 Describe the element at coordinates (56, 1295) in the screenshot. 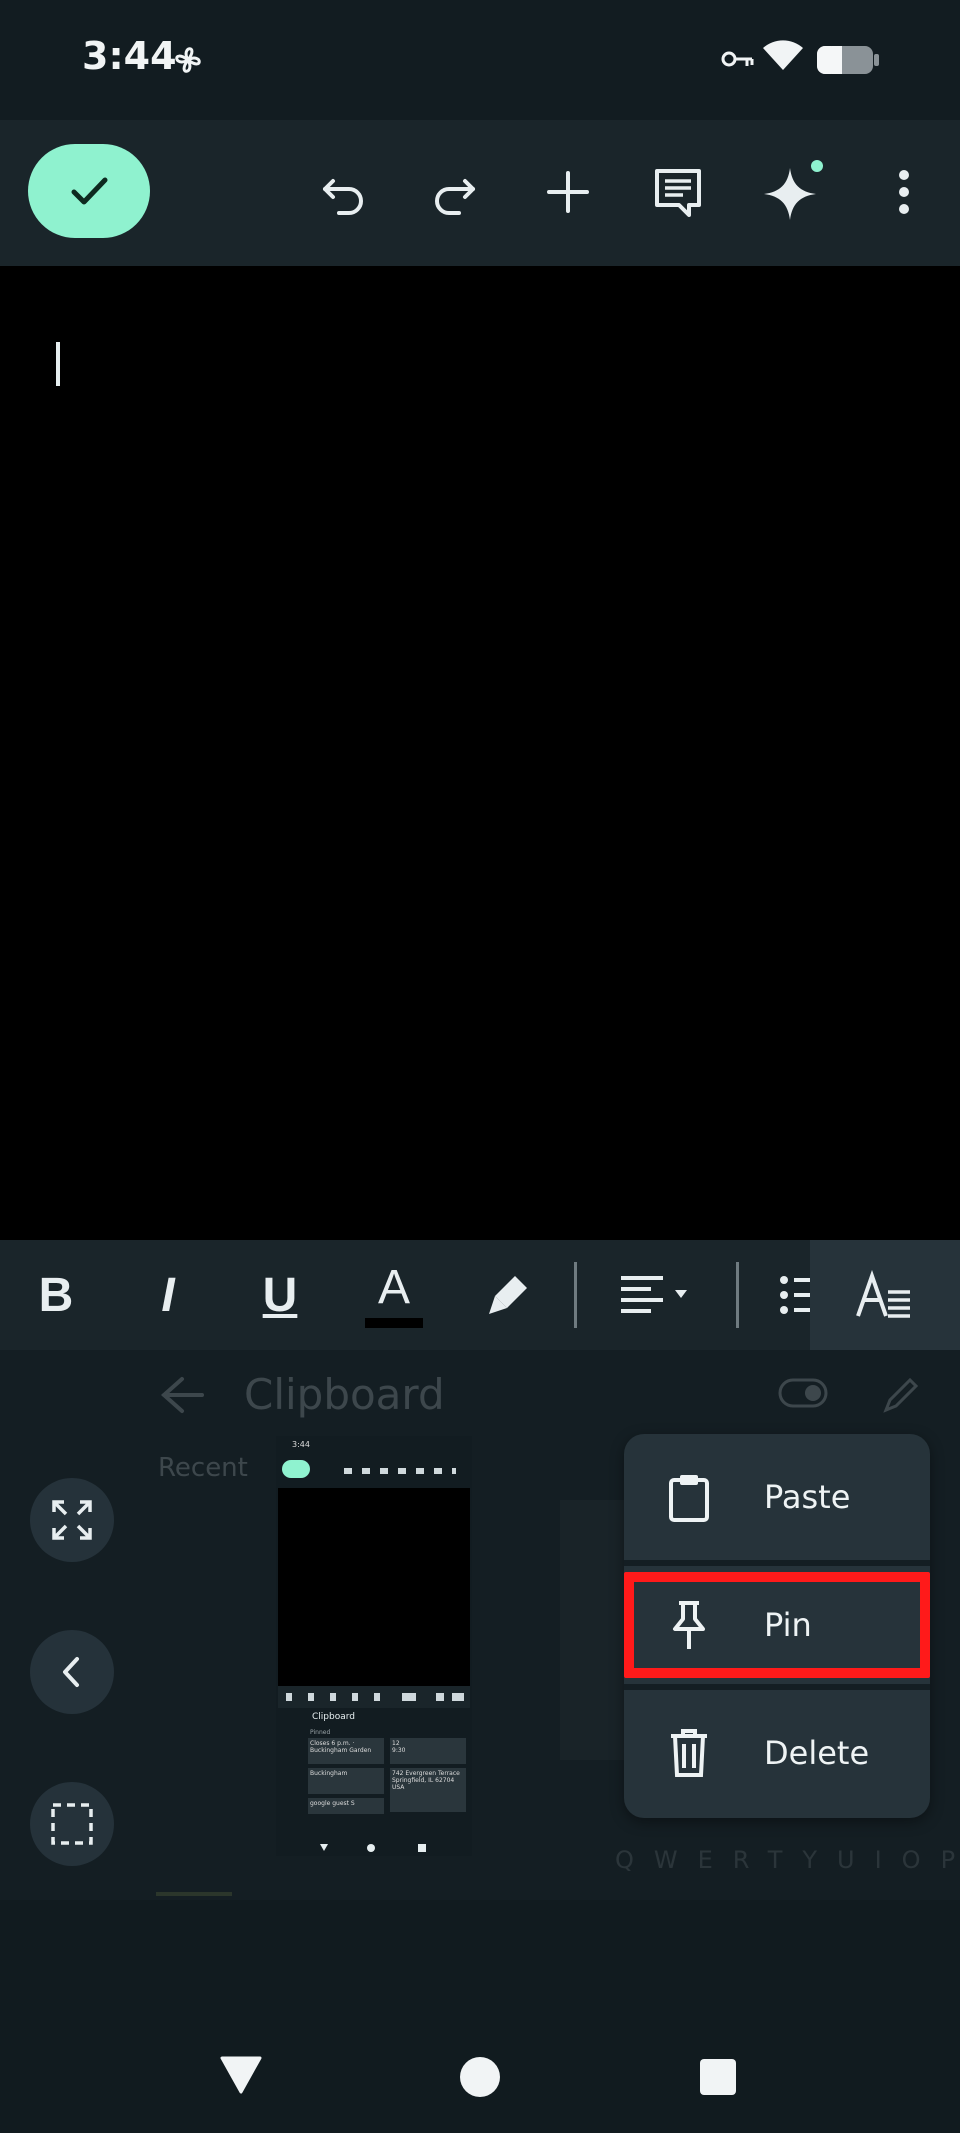

I see `bold-button: B` at that location.